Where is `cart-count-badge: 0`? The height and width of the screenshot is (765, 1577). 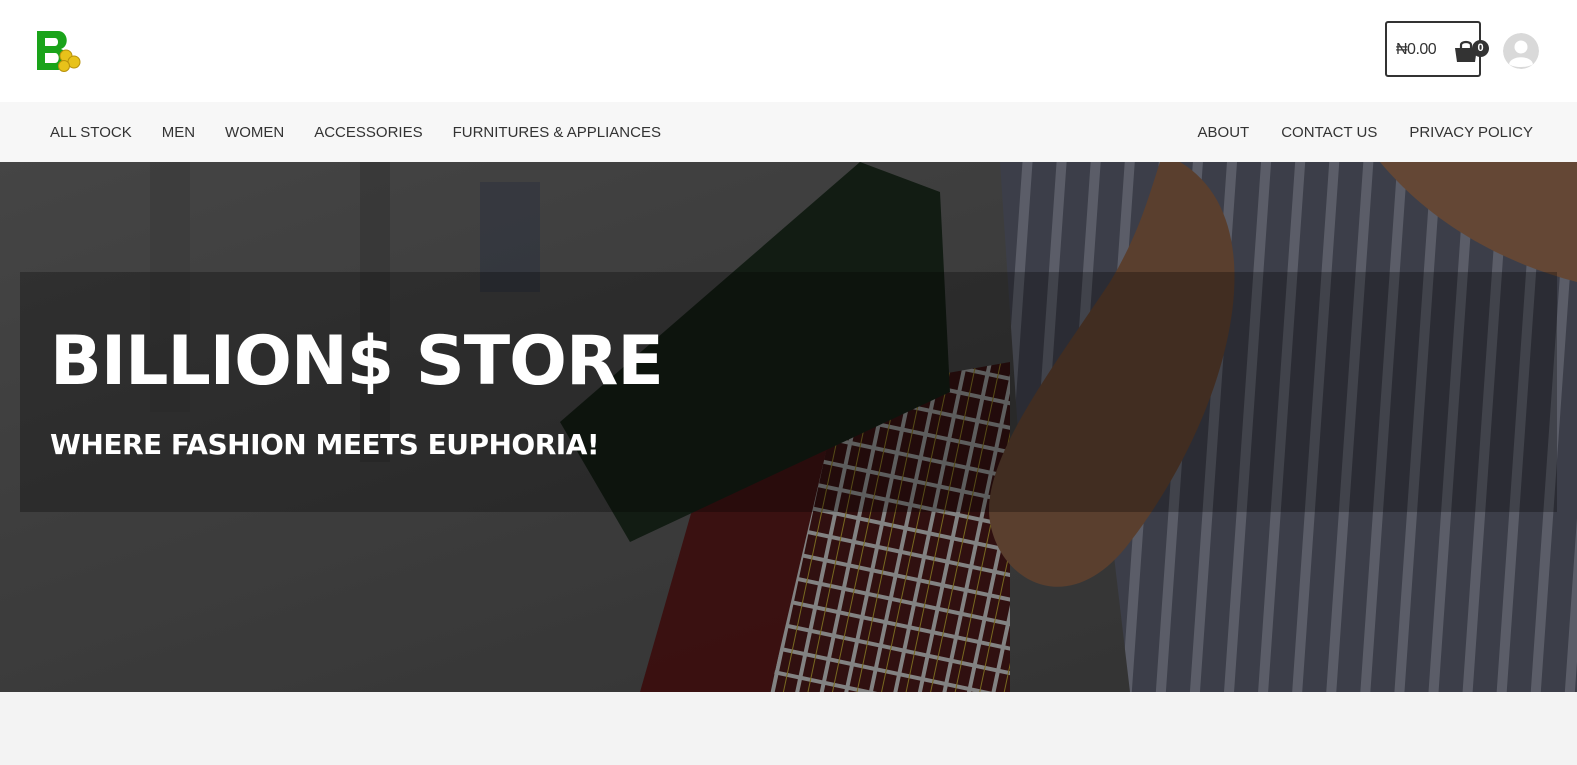
cart-count-badge: 0 is located at coordinates (1480, 48).